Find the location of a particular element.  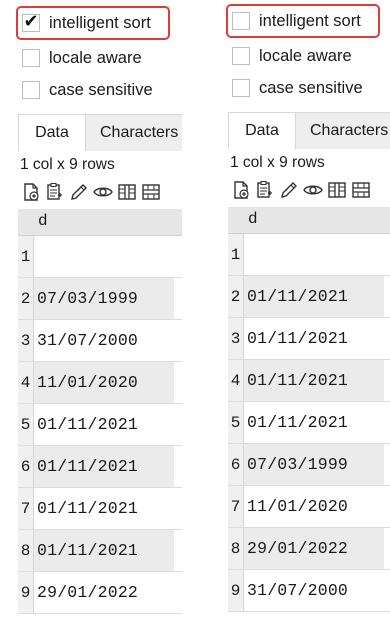

table-row: 9 29/01/2022 is located at coordinates (100, 593).